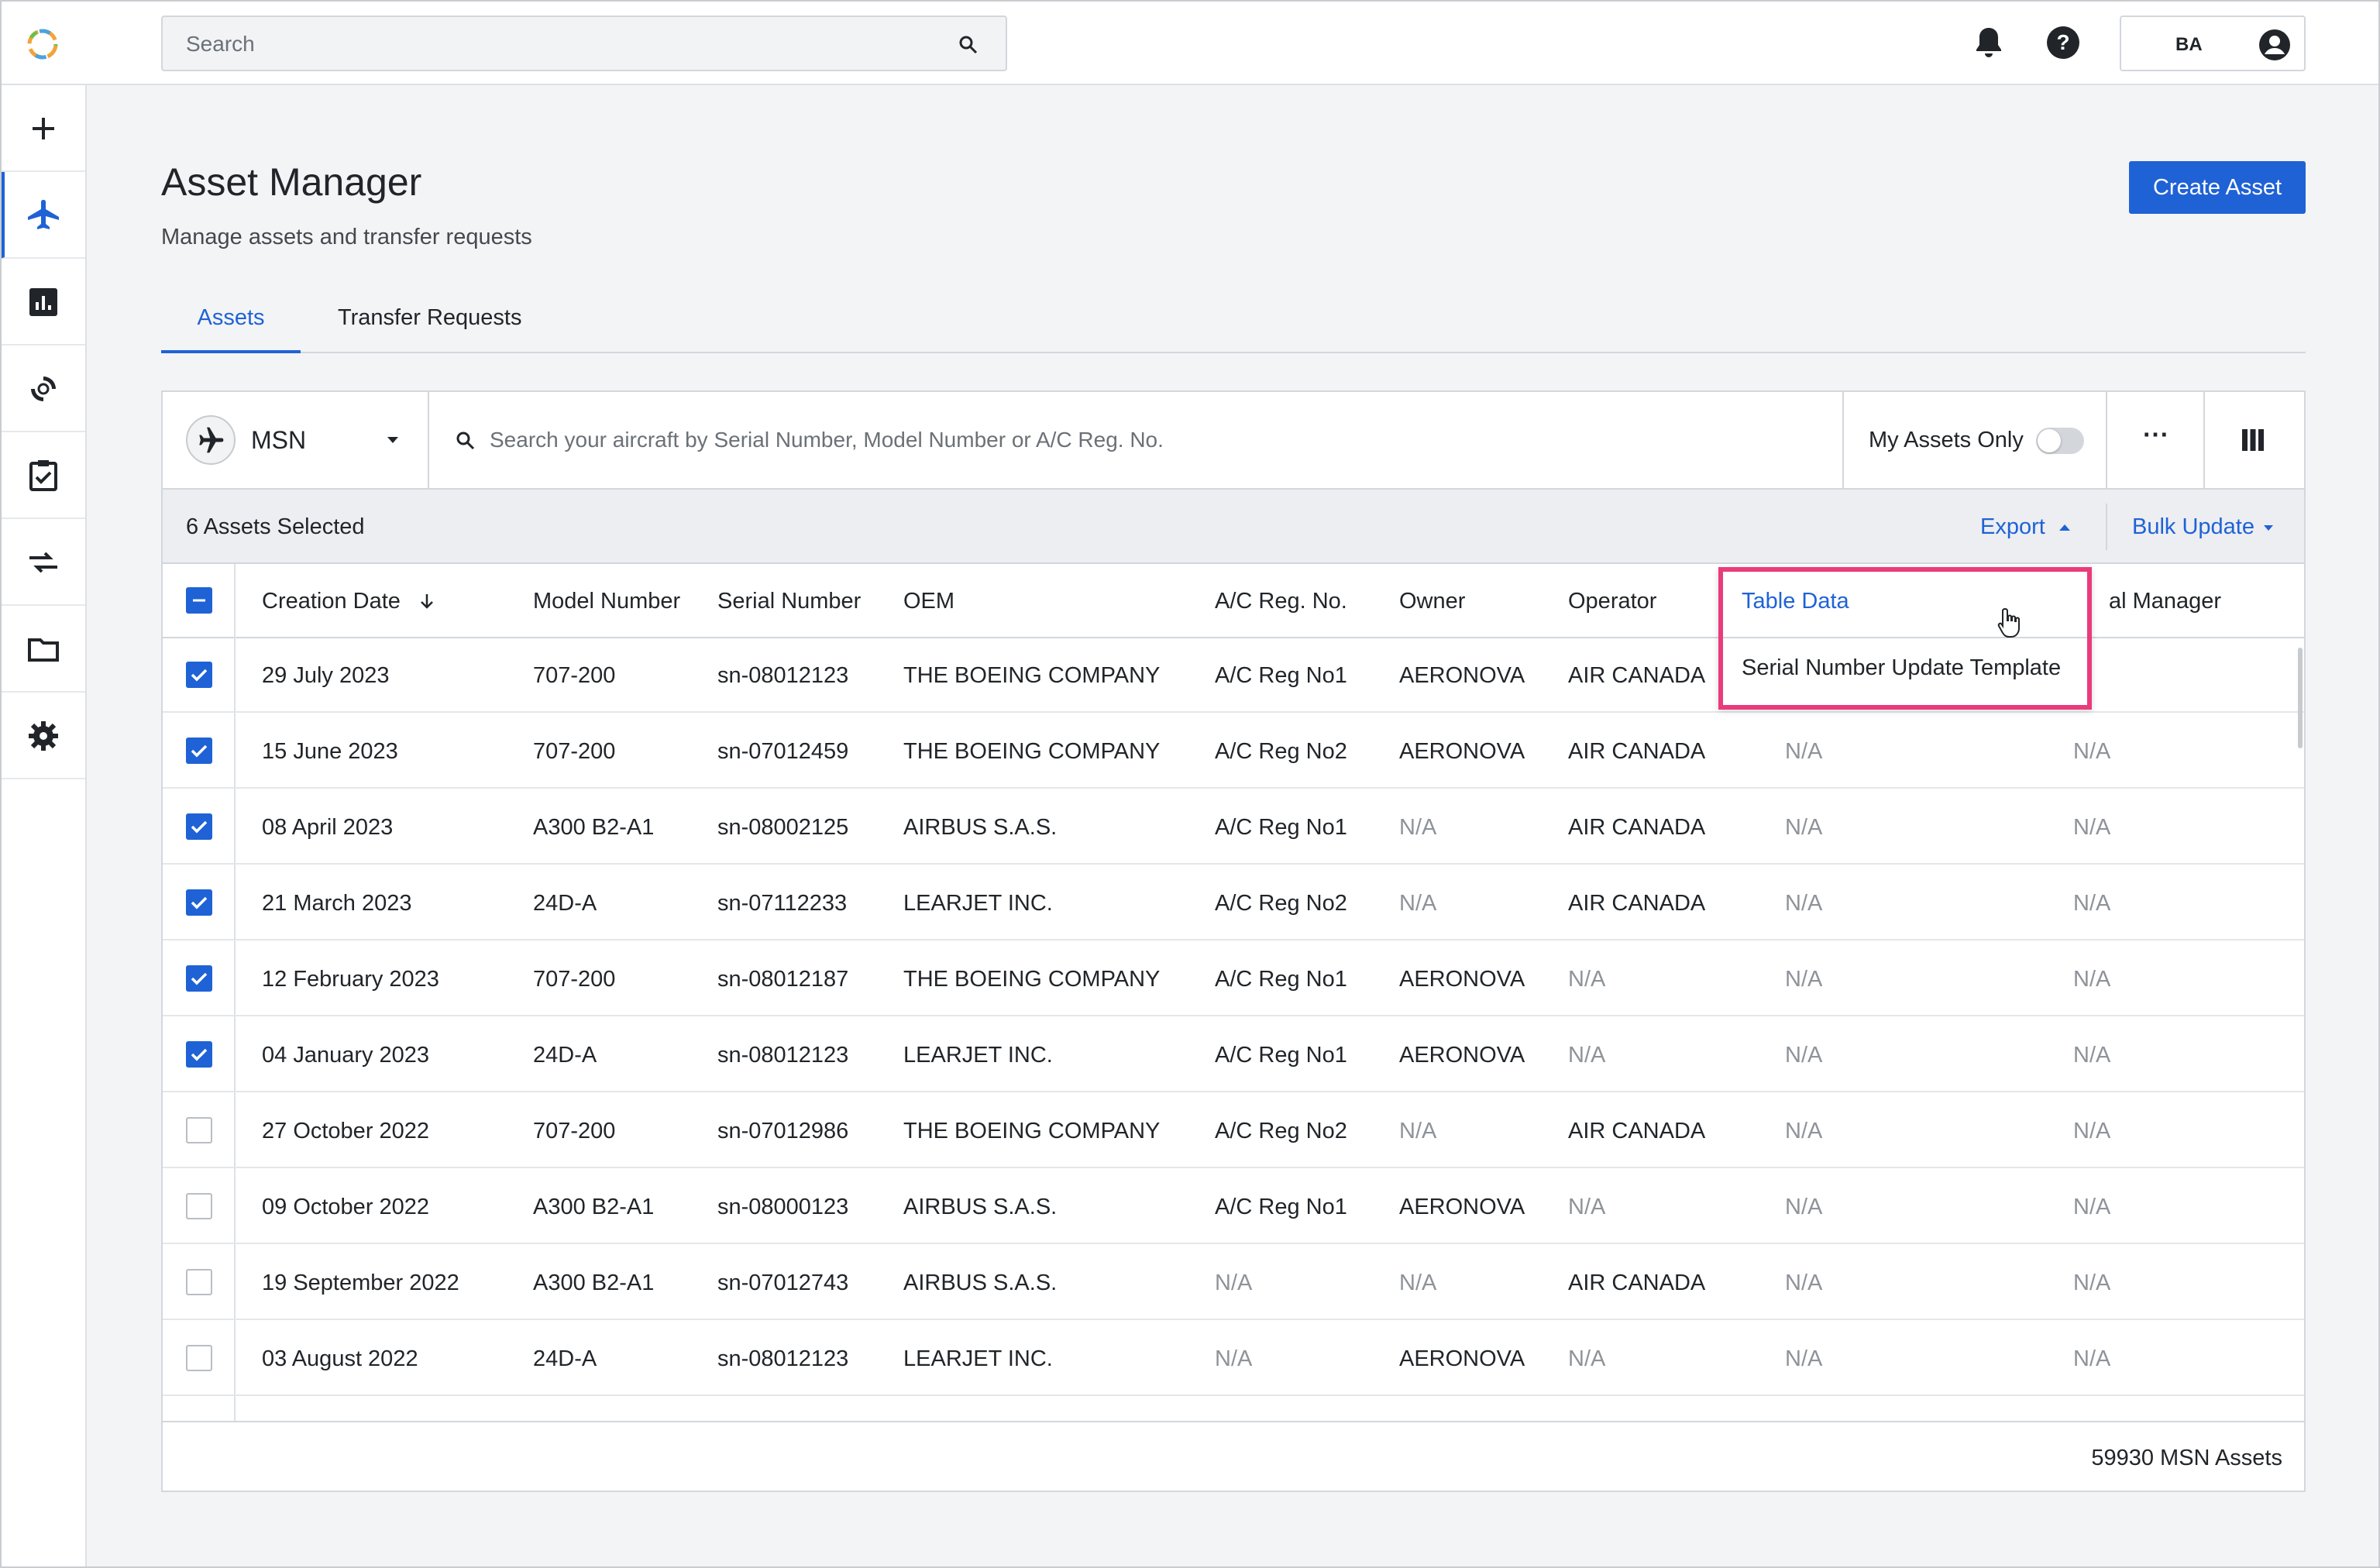 The height and width of the screenshot is (1568, 2380). Describe the element at coordinates (978, 903) in the screenshot. I see `cell-oem: LEARJET INC.` at that location.